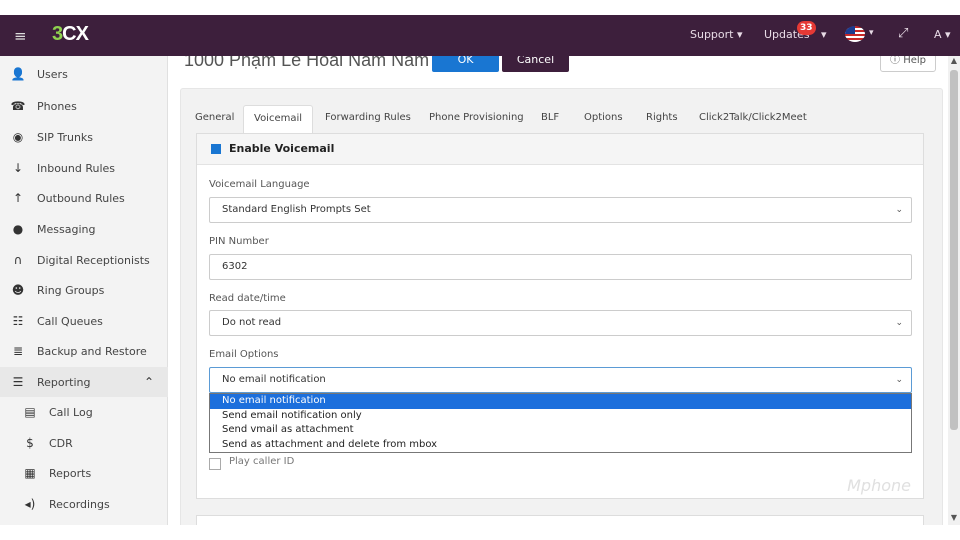  I want to click on enable-voicemail-label: Enable Voicemail, so click(282, 148).